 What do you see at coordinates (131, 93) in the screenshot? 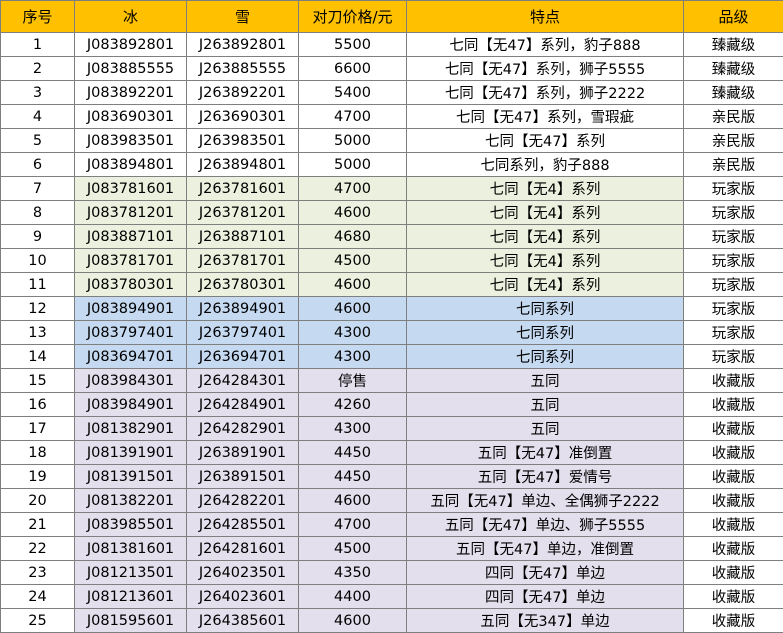
I see `cell-ice: J083892201` at bounding box center [131, 93].